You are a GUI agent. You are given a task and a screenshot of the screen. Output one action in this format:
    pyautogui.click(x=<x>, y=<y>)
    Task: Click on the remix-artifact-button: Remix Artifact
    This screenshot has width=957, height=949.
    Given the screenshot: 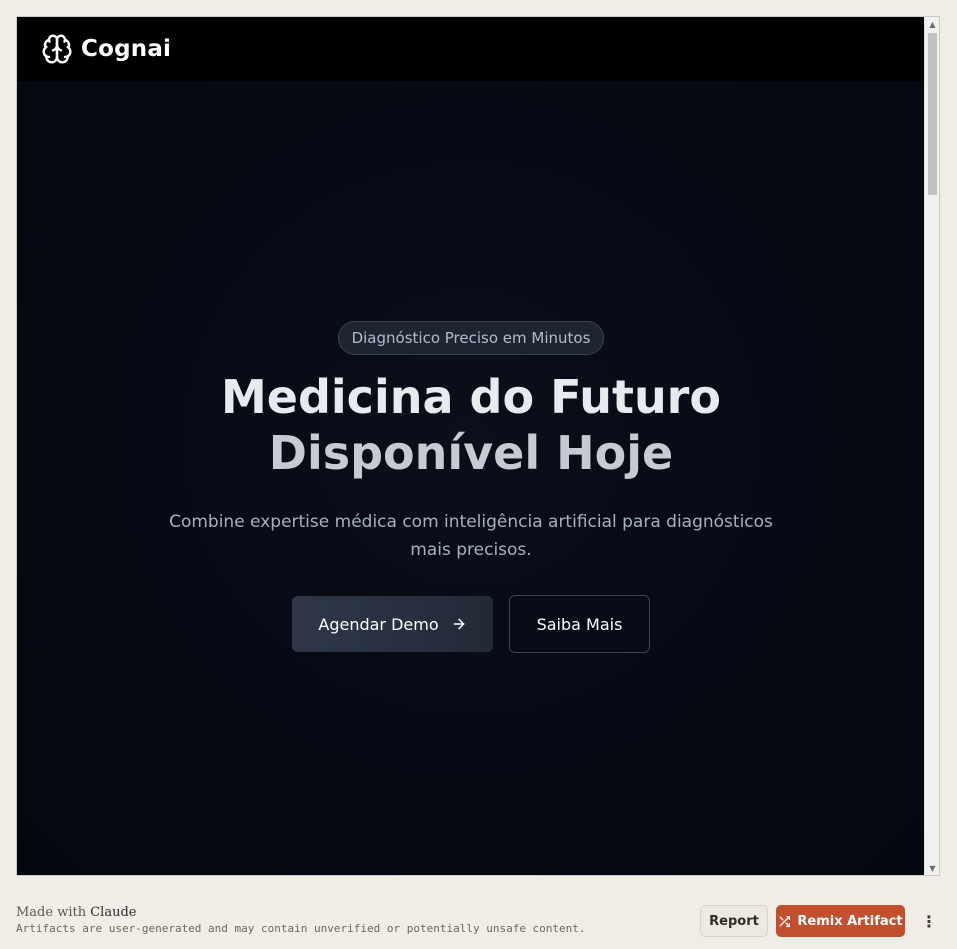 What is the action you would take?
    pyautogui.click(x=840, y=921)
    